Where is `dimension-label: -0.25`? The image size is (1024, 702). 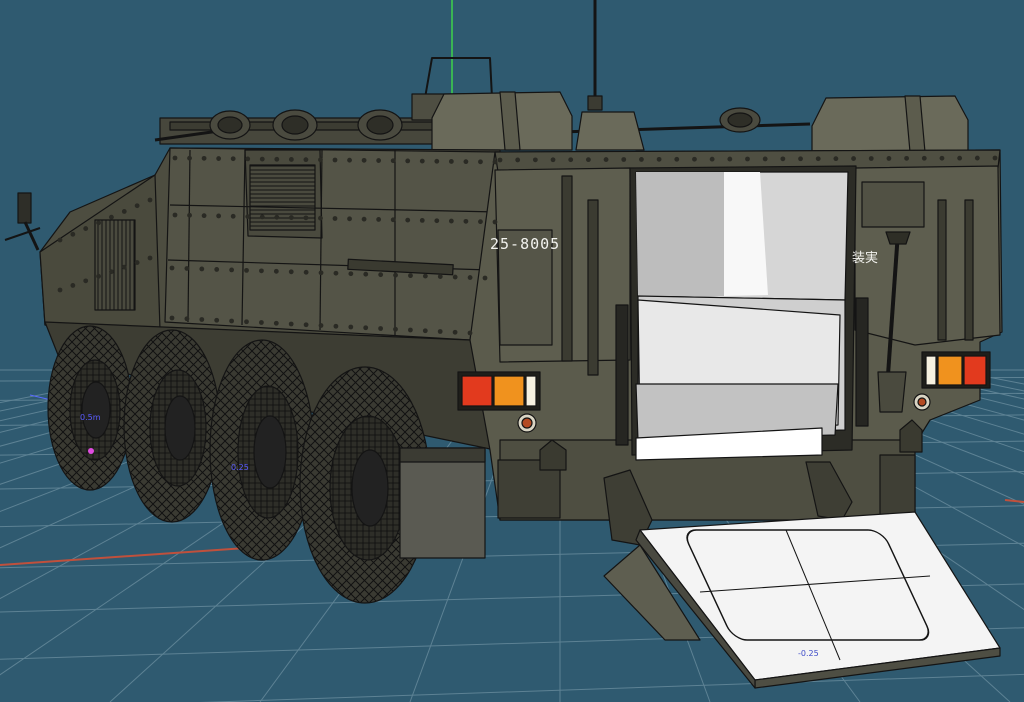 dimension-label: -0.25 is located at coordinates (808, 653).